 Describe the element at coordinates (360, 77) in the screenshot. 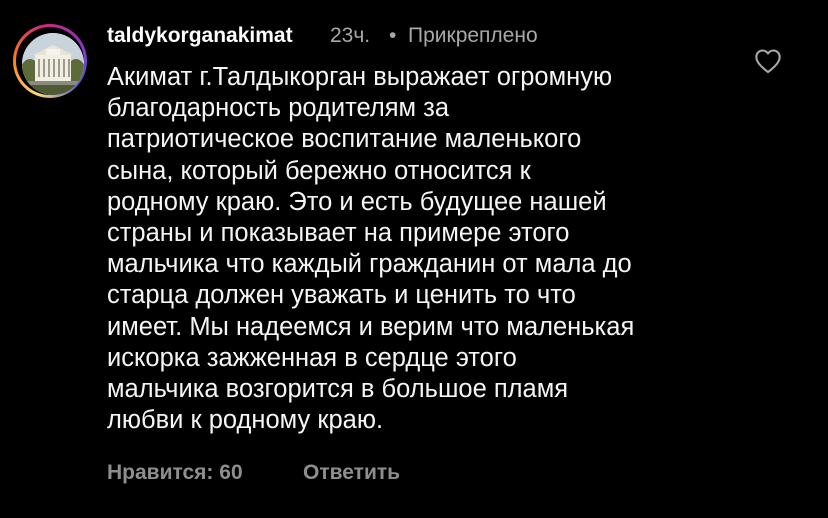

I see `comment-text-line: Акимат г.Талдыкорган выражает огромную` at that location.